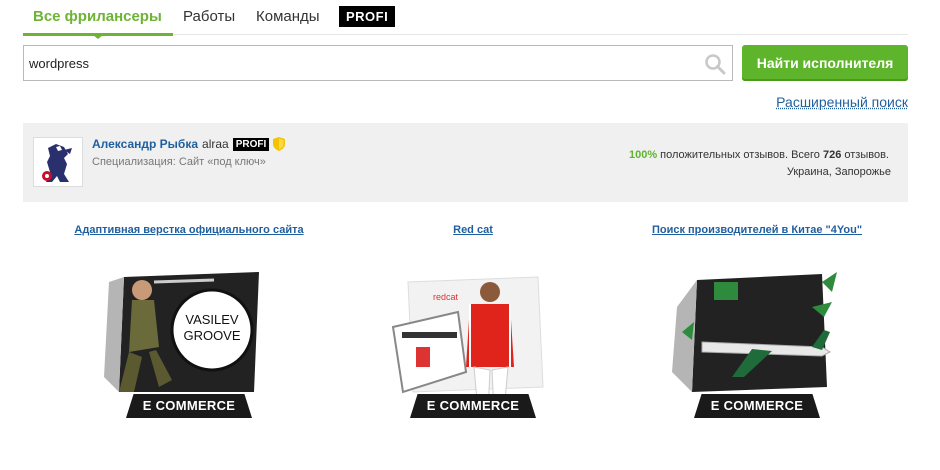 This screenshot has height=470, width=940. I want to click on tab-teams: Команды, so click(288, 16).